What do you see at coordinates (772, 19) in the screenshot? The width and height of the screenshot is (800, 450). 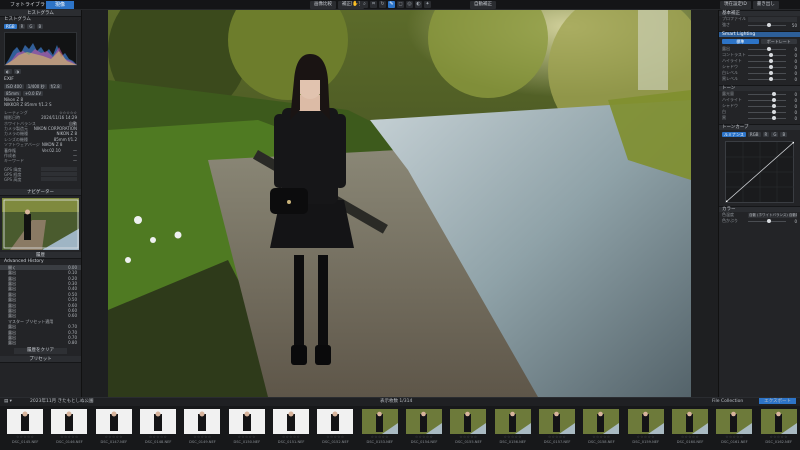 I see `profile-dropdown` at bounding box center [772, 19].